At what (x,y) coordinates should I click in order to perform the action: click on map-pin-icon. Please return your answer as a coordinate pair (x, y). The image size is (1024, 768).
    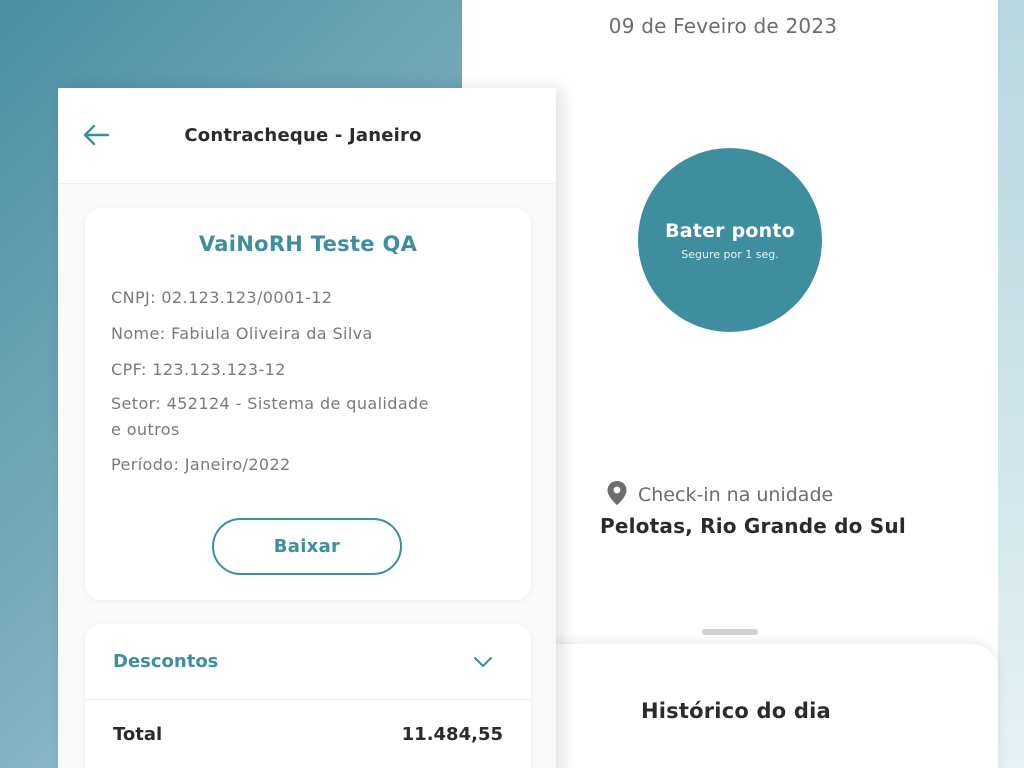
    Looking at the image, I should click on (617, 495).